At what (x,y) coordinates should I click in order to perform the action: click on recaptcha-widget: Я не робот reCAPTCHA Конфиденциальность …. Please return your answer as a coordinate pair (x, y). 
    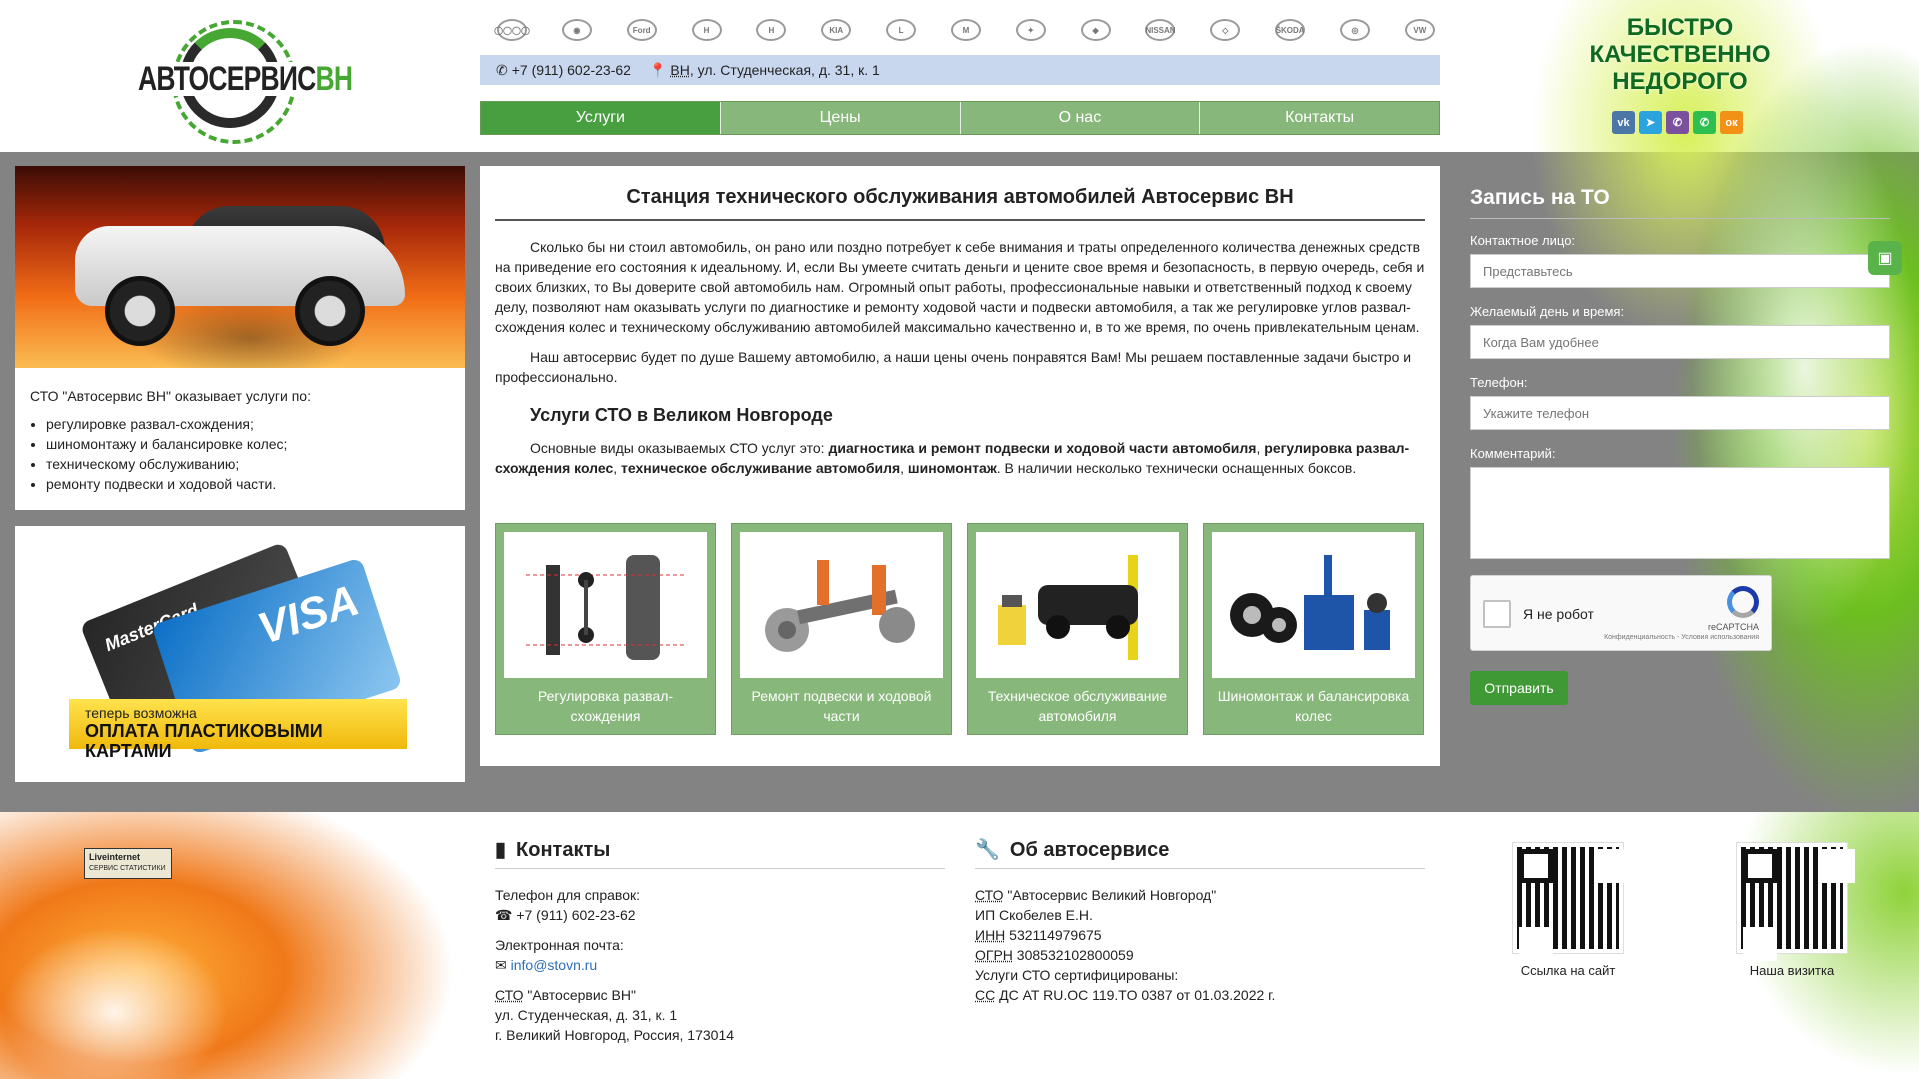
    Looking at the image, I should click on (1621, 613).